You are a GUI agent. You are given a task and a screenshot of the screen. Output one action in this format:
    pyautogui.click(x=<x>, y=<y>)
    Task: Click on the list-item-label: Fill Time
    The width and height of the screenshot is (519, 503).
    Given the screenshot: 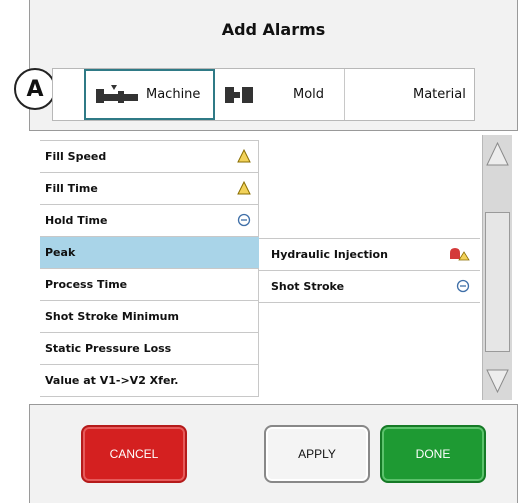 What is the action you would take?
    pyautogui.click(x=71, y=188)
    